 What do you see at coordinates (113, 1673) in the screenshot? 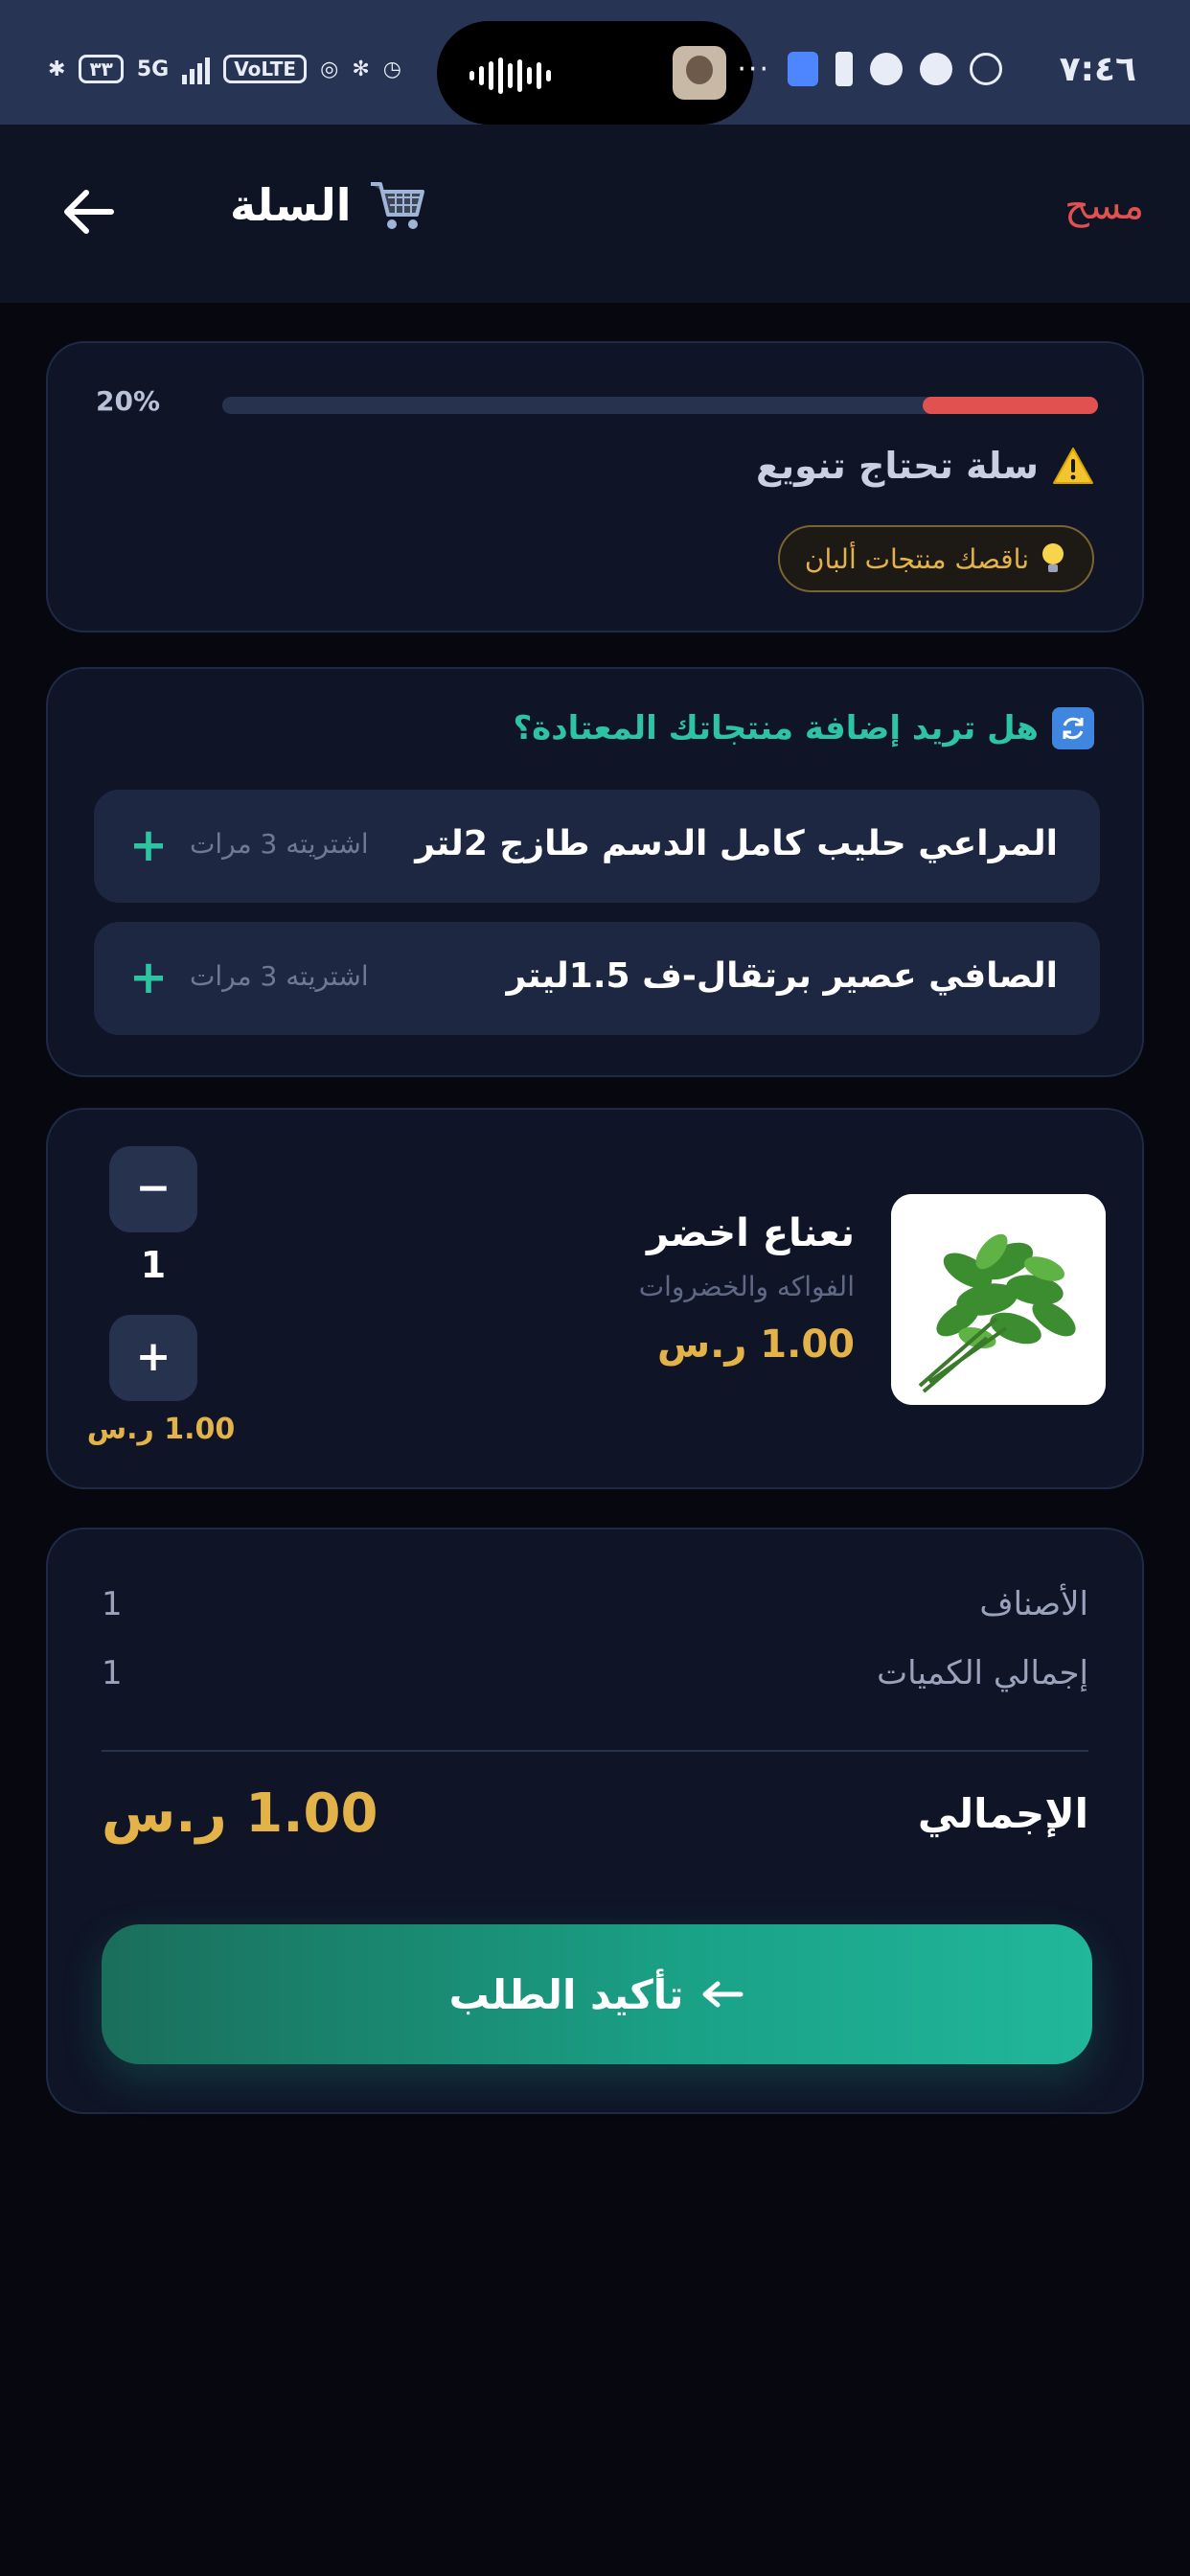
I see `total-quantity-value: 1` at bounding box center [113, 1673].